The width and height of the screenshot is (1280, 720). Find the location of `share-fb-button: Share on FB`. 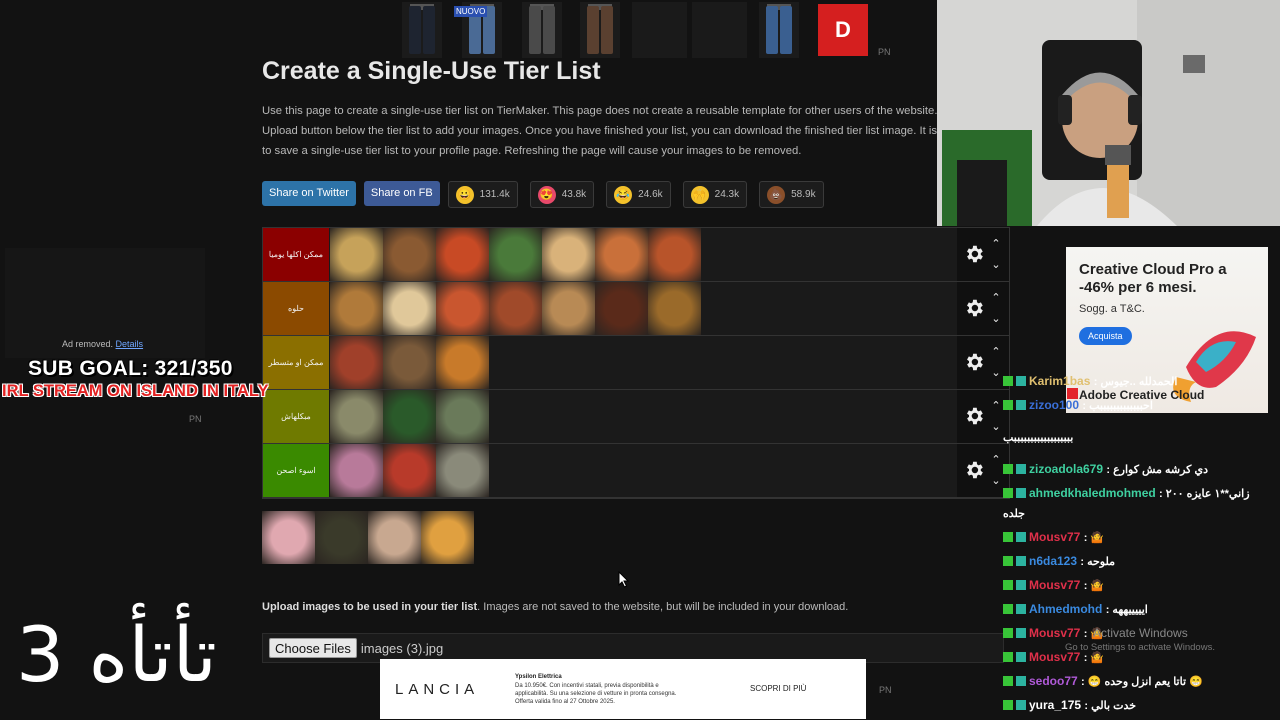

share-fb-button: Share on FB is located at coordinates (401, 193).